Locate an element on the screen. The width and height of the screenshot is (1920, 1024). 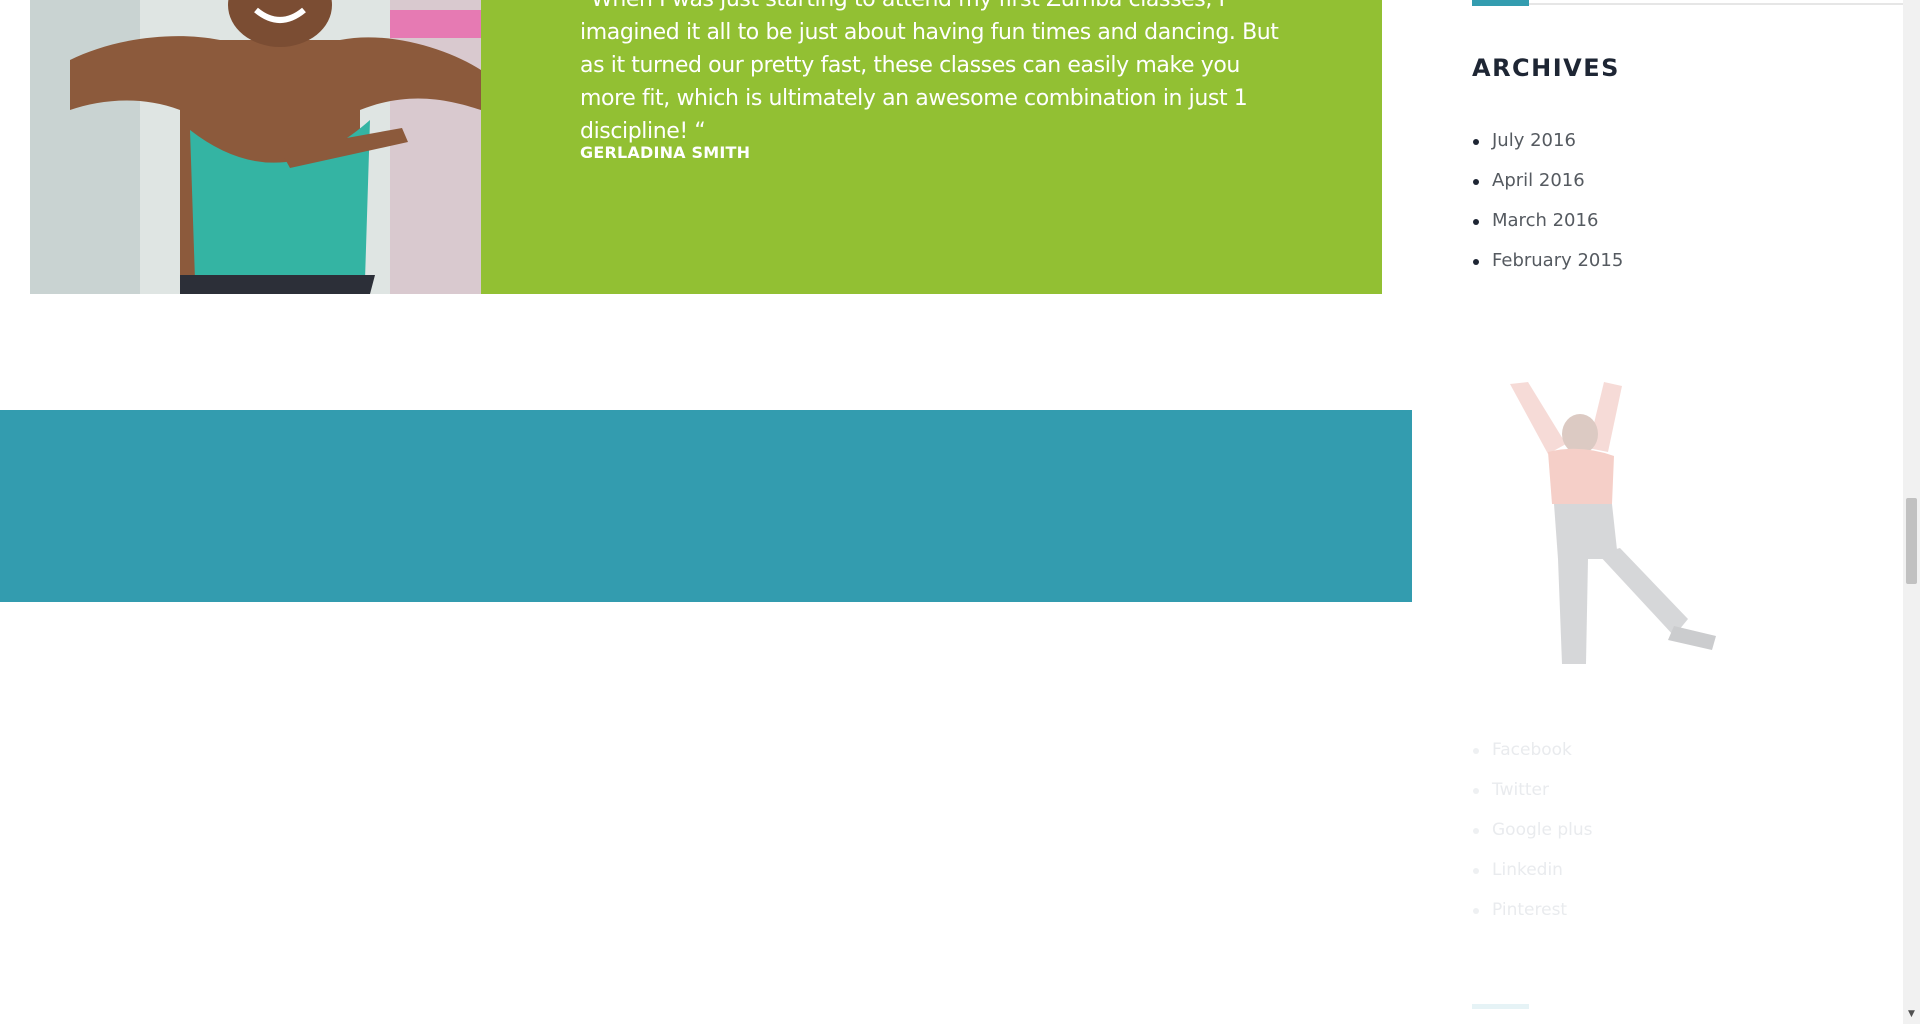
dancer-photo-illustration is located at coordinates (255, 147).